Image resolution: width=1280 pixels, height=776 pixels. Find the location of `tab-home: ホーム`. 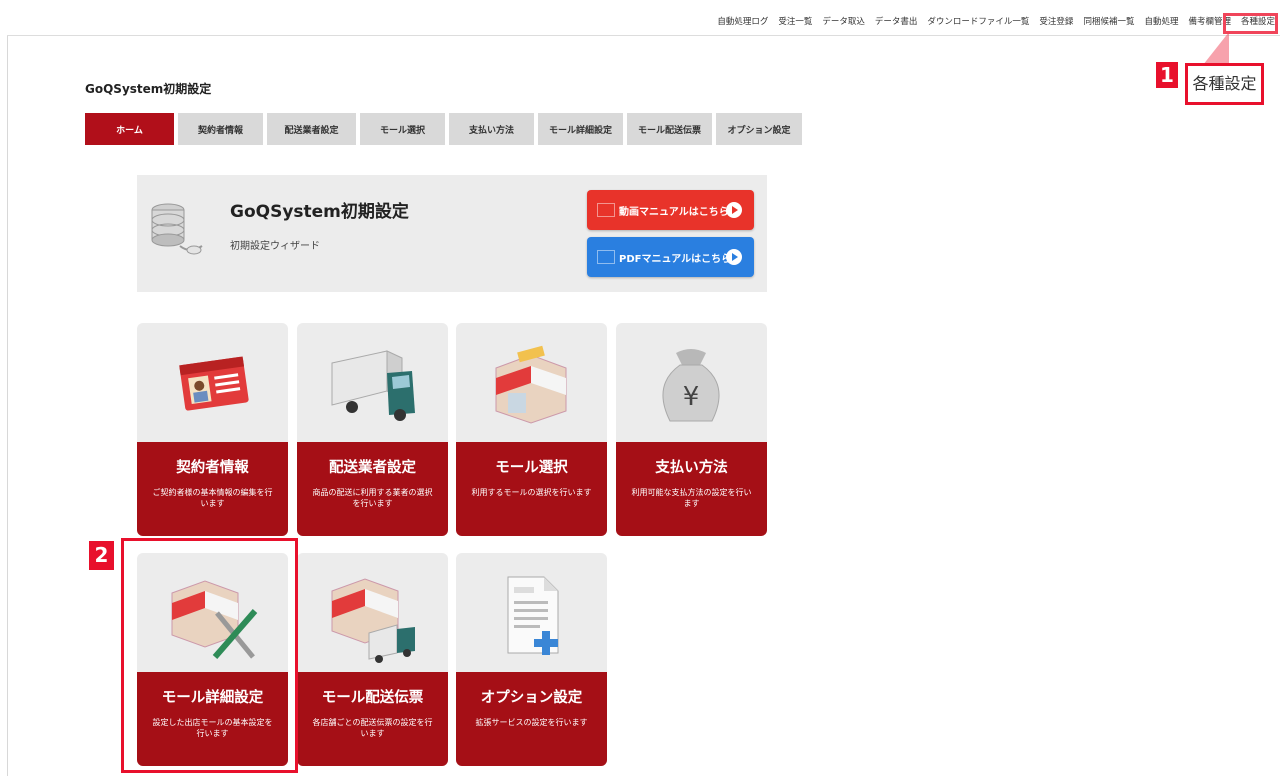

tab-home: ホーム is located at coordinates (129, 129).